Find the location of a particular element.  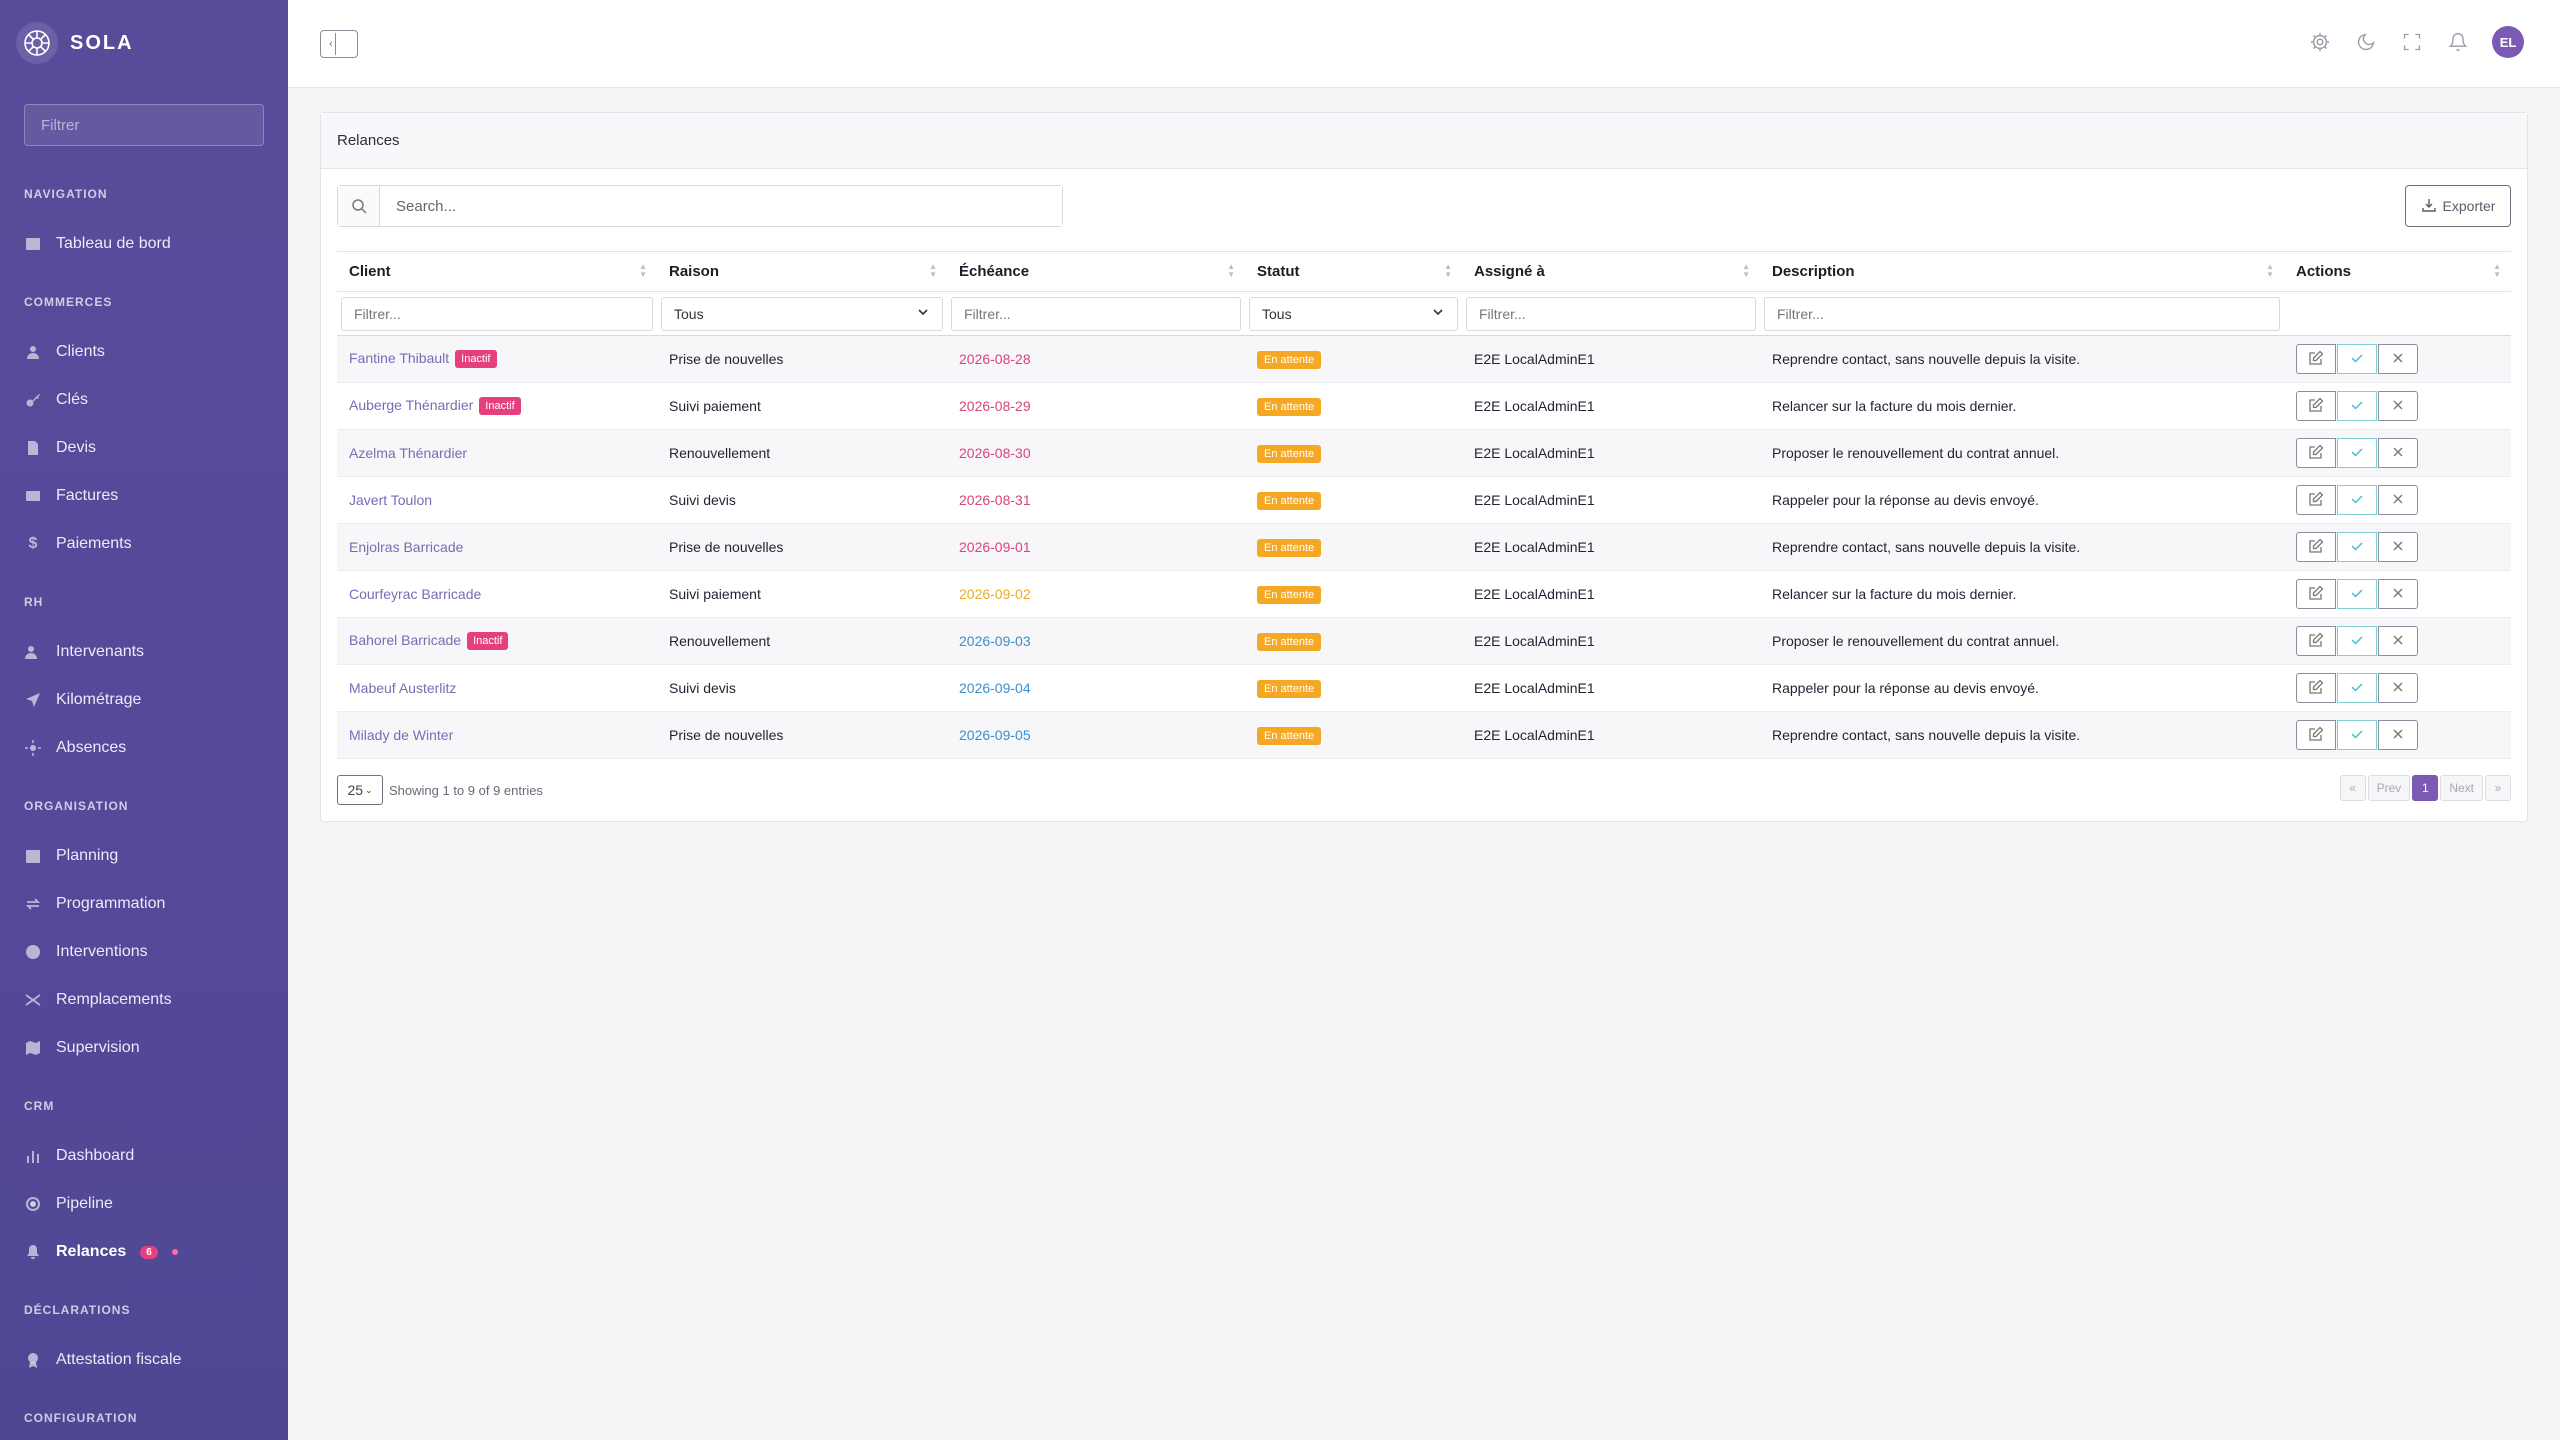

col-header-raison: Raison ▲ ▼ is located at coordinates (802, 271).